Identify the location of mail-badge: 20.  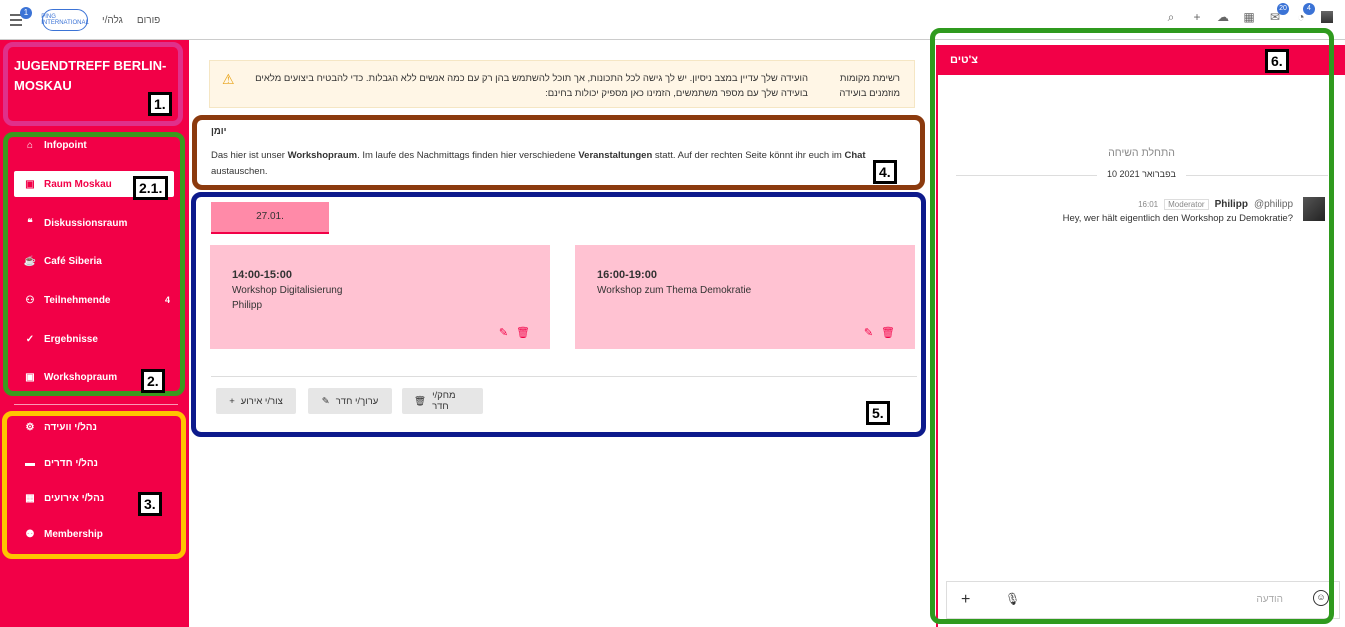
(1283, 9).